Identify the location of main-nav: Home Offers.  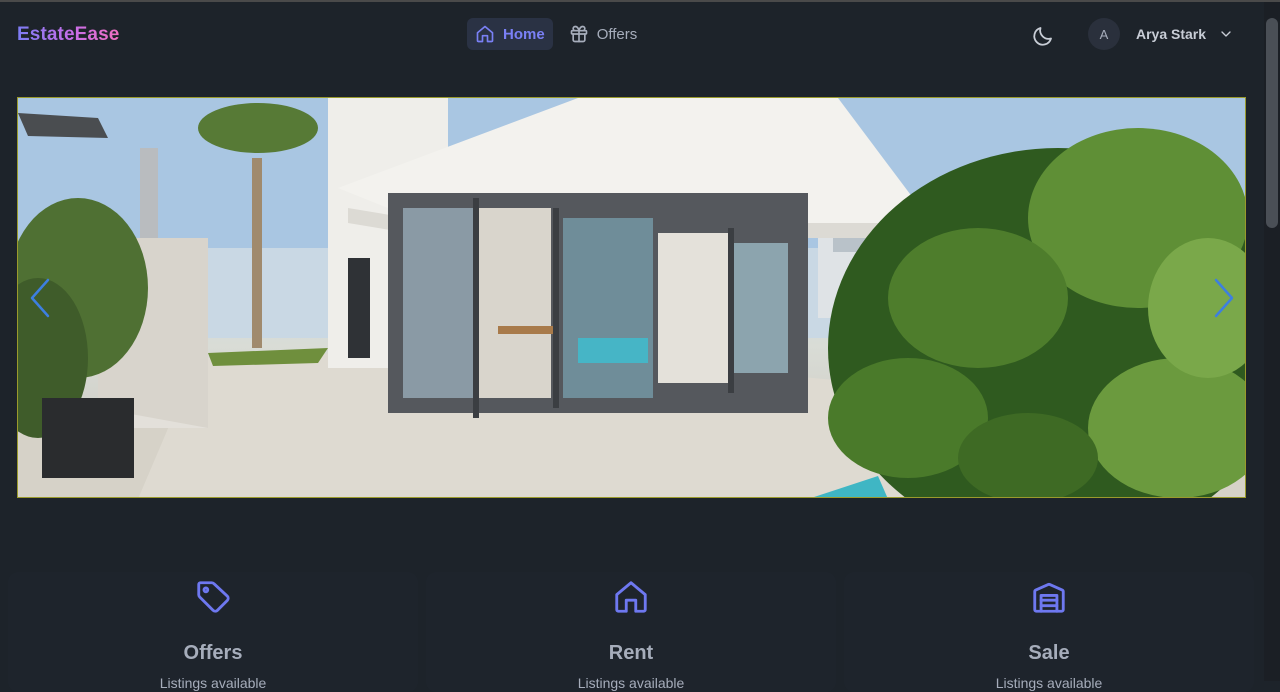
(556, 34).